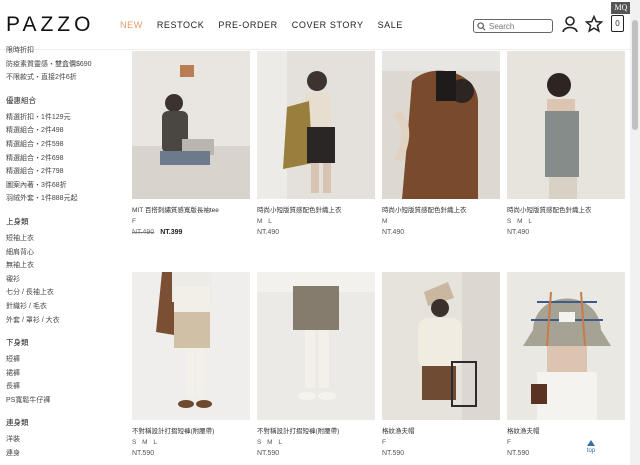  I want to click on product-sizes: M L, so click(265, 221).